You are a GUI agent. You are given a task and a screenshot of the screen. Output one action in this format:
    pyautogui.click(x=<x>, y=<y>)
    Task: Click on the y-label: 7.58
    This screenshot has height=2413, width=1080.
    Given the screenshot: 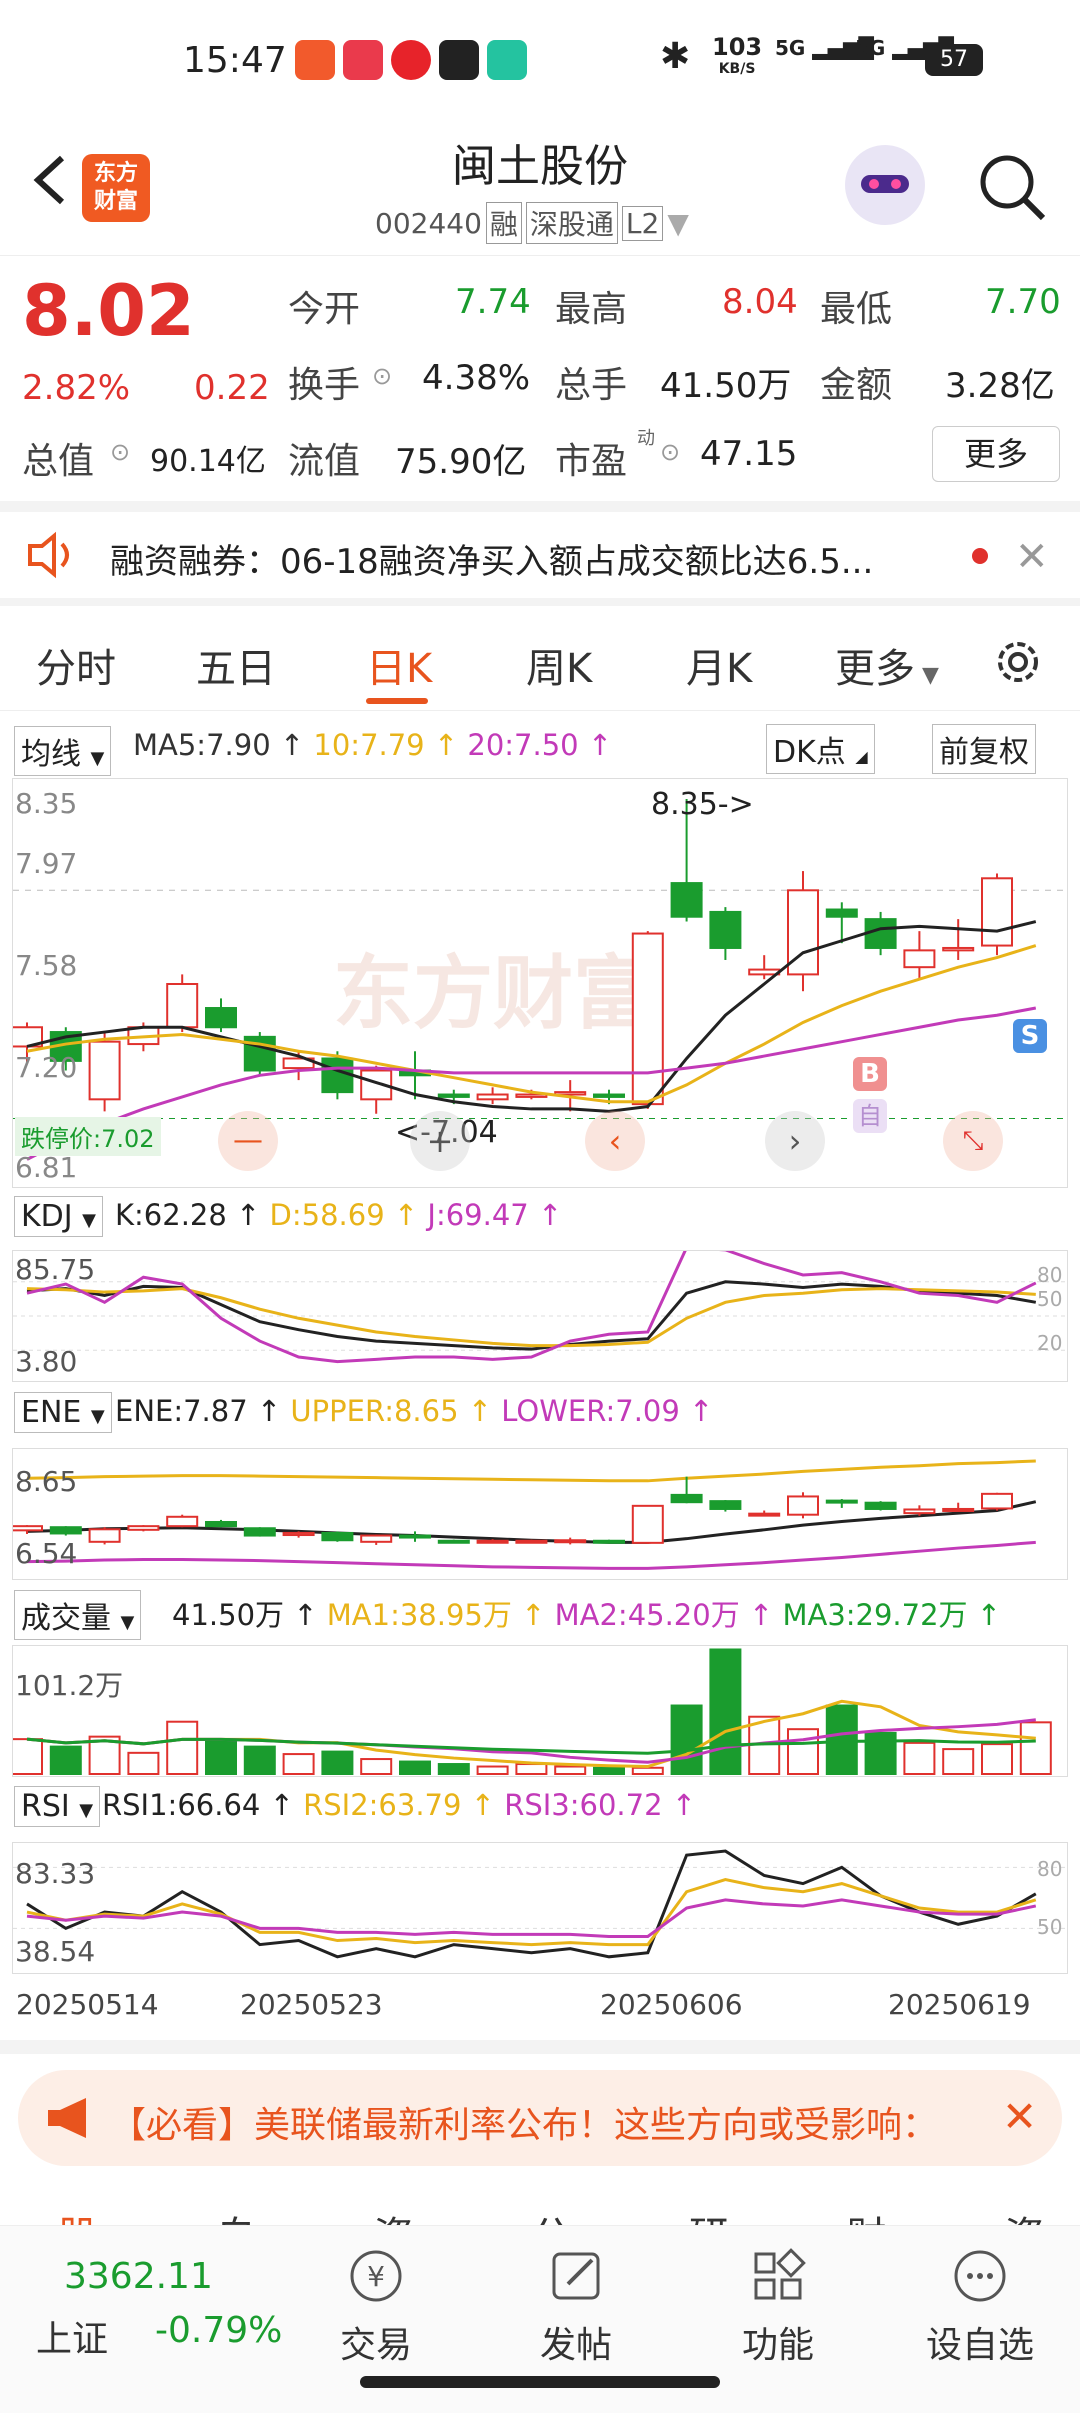 What is the action you would take?
    pyautogui.click(x=46, y=965)
    